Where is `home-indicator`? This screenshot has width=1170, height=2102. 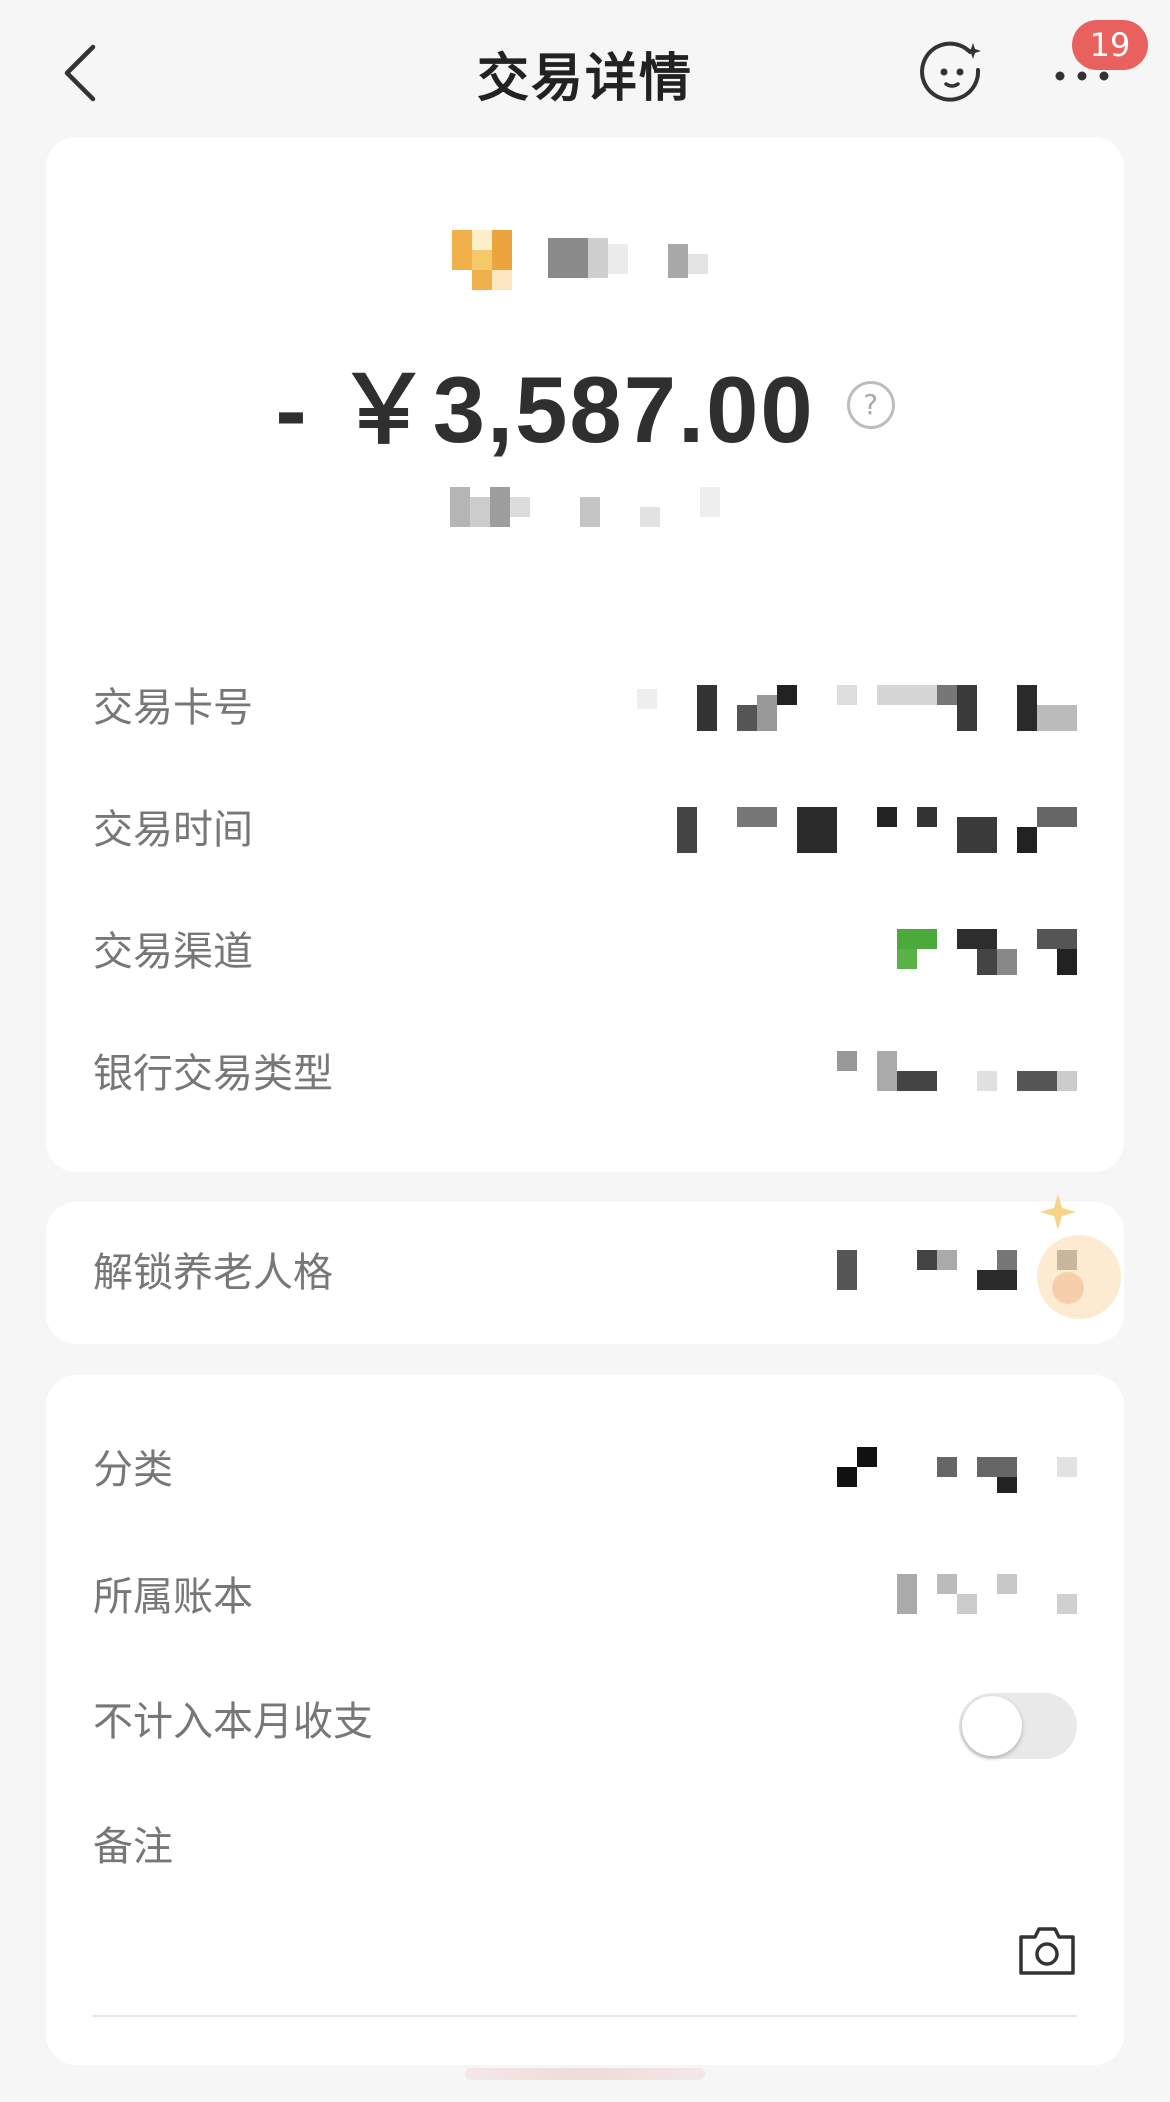 home-indicator is located at coordinates (585, 2074).